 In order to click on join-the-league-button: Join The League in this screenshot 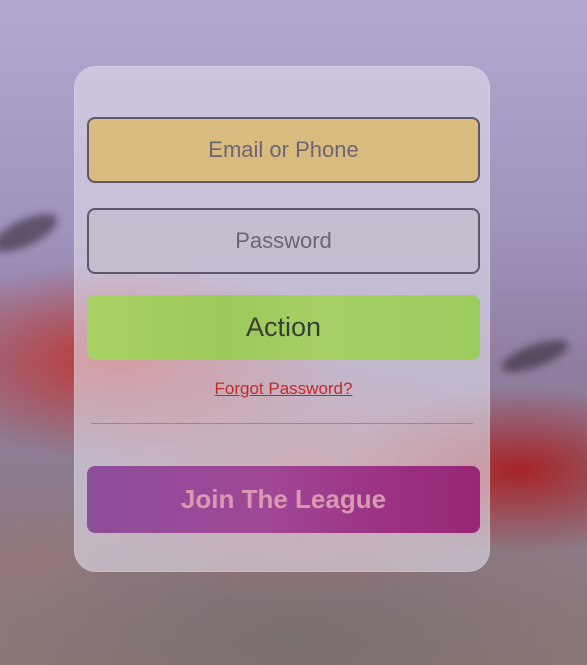, I will do `click(283, 499)`.